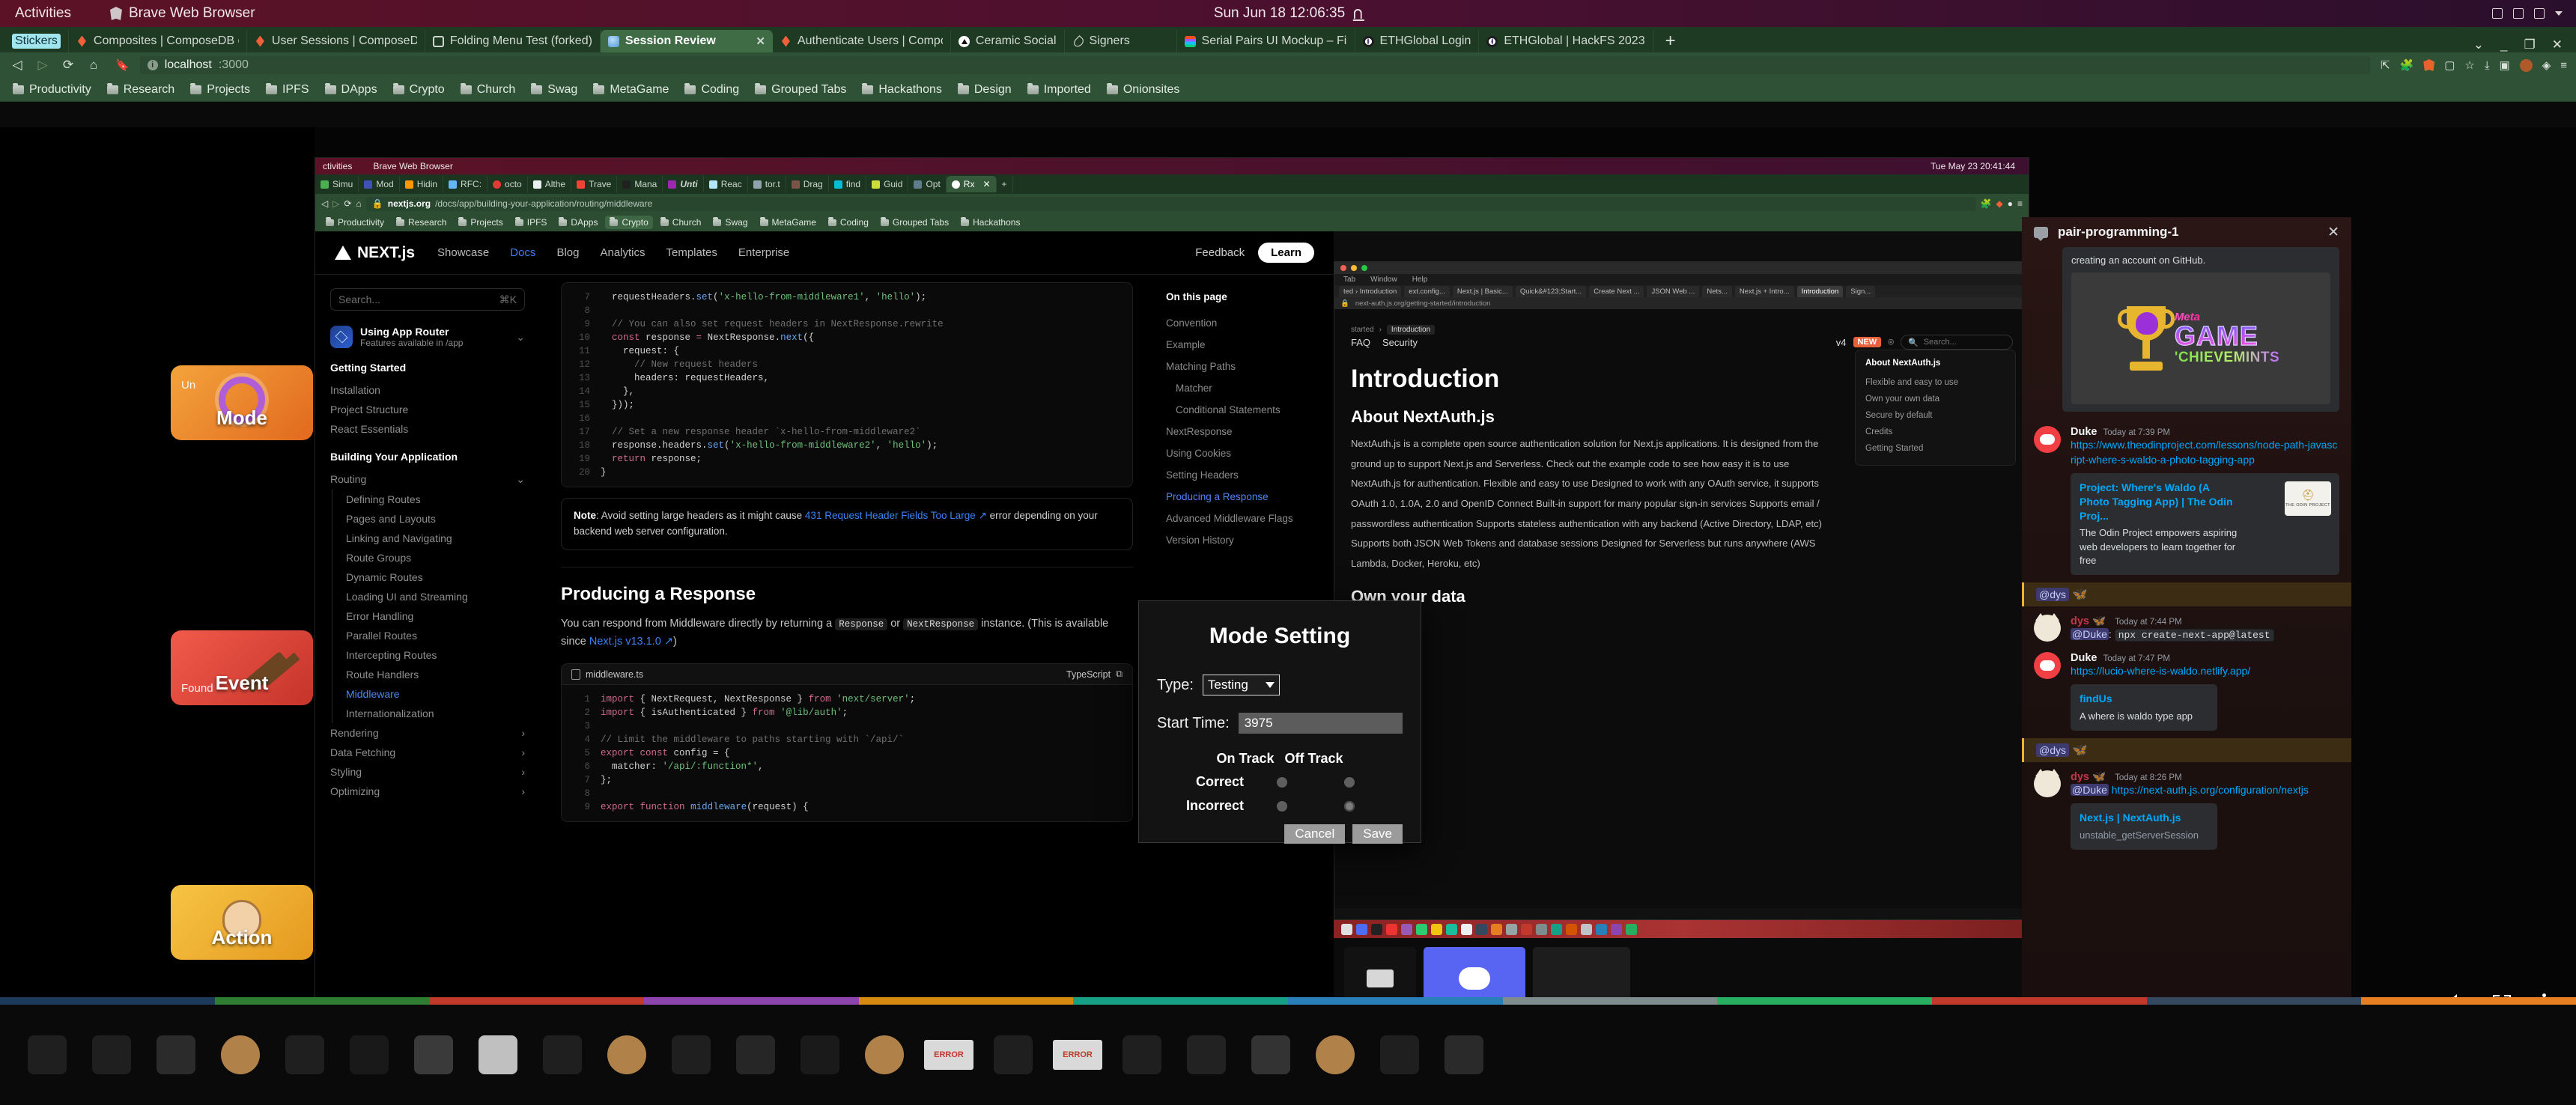 The width and height of the screenshot is (2576, 1105). What do you see at coordinates (2559, 13) in the screenshot?
I see `chevron-down-icon` at bounding box center [2559, 13].